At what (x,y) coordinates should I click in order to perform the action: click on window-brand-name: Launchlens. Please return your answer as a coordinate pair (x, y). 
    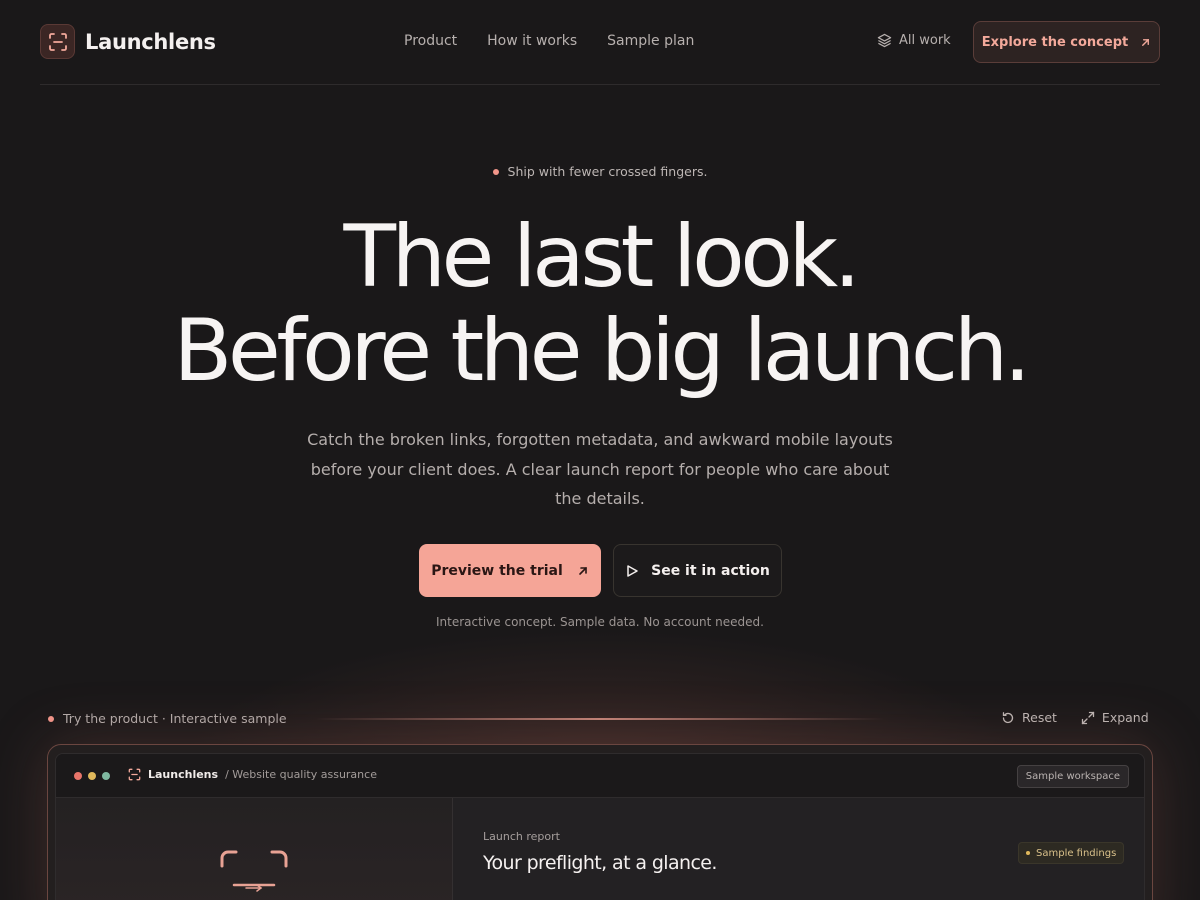
    Looking at the image, I should click on (183, 774).